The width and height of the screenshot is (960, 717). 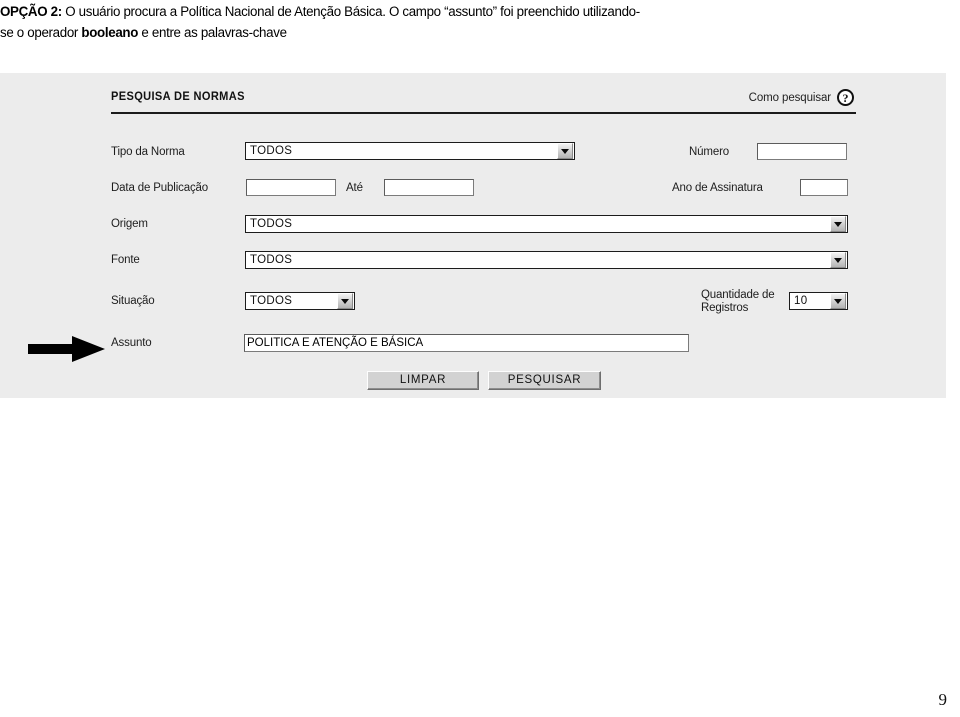 What do you see at coordinates (131, 343) in the screenshot?
I see `label-assunto: Assunto` at bounding box center [131, 343].